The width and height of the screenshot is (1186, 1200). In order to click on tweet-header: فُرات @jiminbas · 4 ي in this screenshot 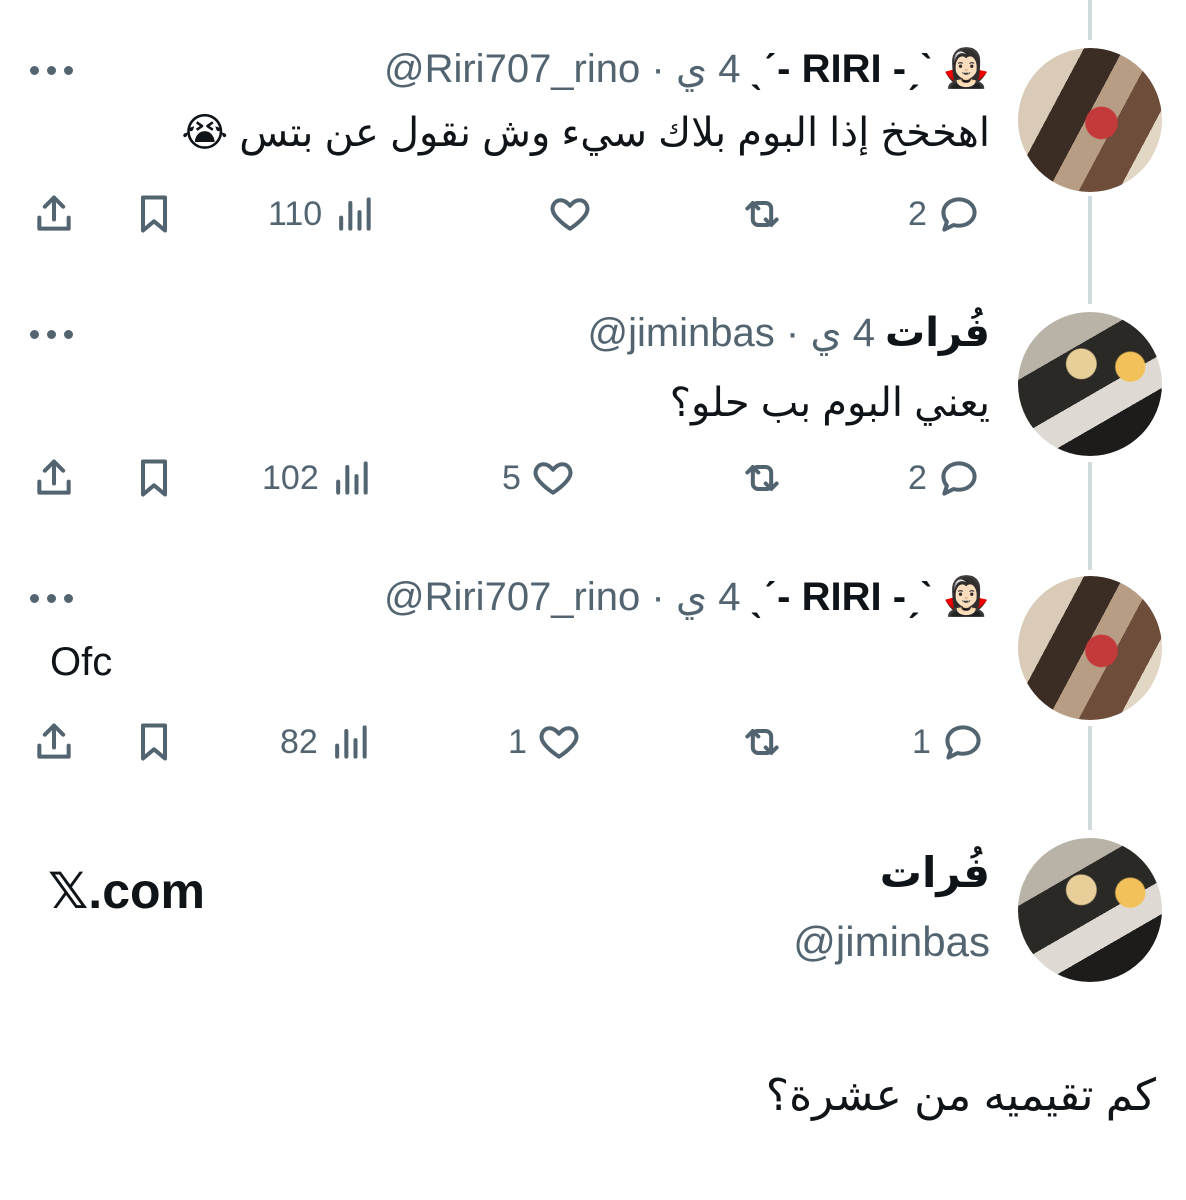, I will do `click(788, 333)`.